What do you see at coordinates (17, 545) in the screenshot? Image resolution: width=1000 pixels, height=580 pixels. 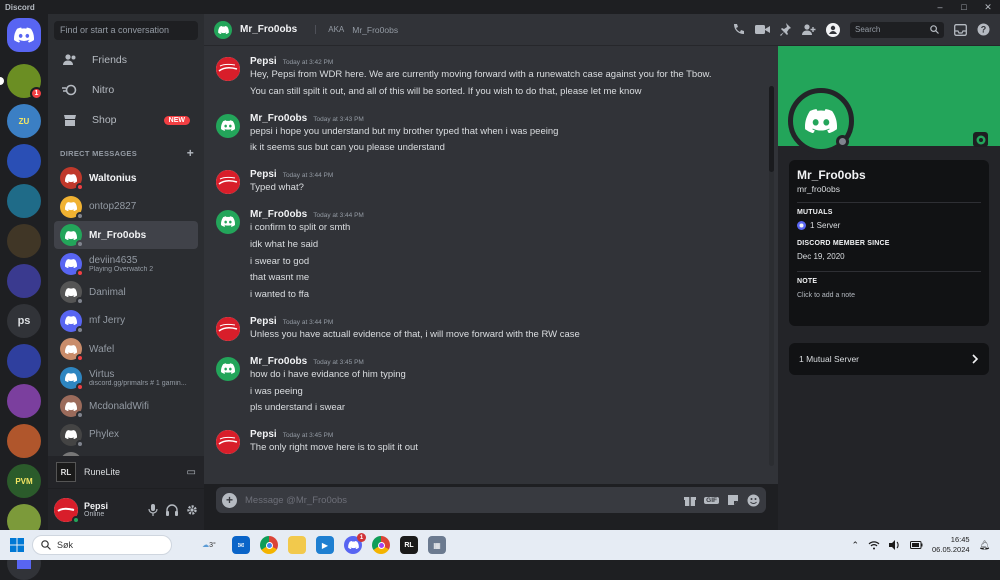 I see `windows-start-icon` at bounding box center [17, 545].